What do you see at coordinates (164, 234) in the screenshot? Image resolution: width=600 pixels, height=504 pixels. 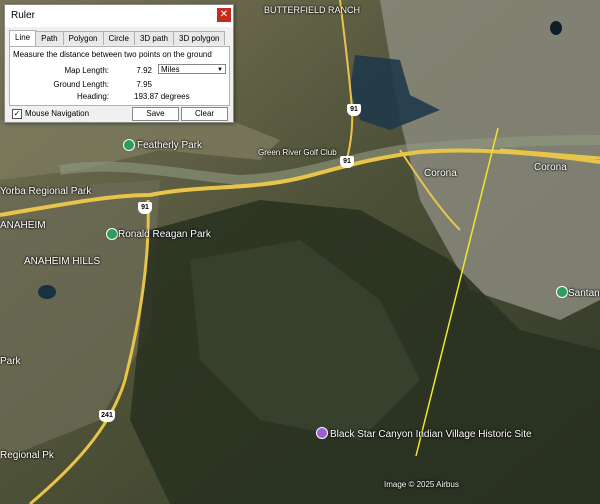 I see `label-ronald-reagan-park: Ronald Reagan Park` at bounding box center [164, 234].